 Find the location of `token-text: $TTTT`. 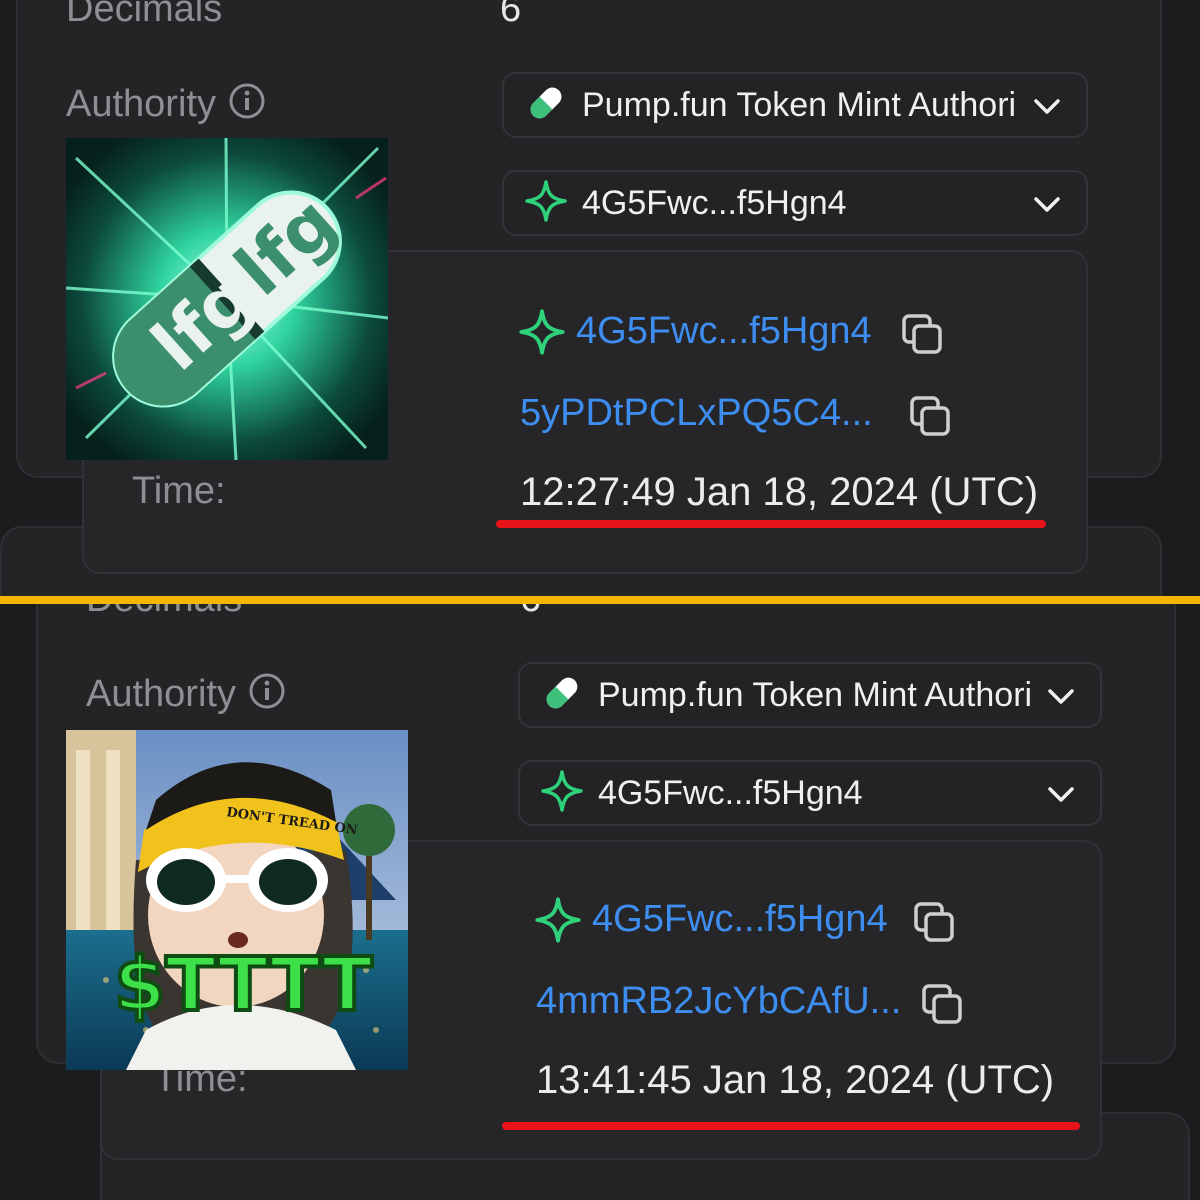

token-text: $TTTT is located at coordinates (243, 985).